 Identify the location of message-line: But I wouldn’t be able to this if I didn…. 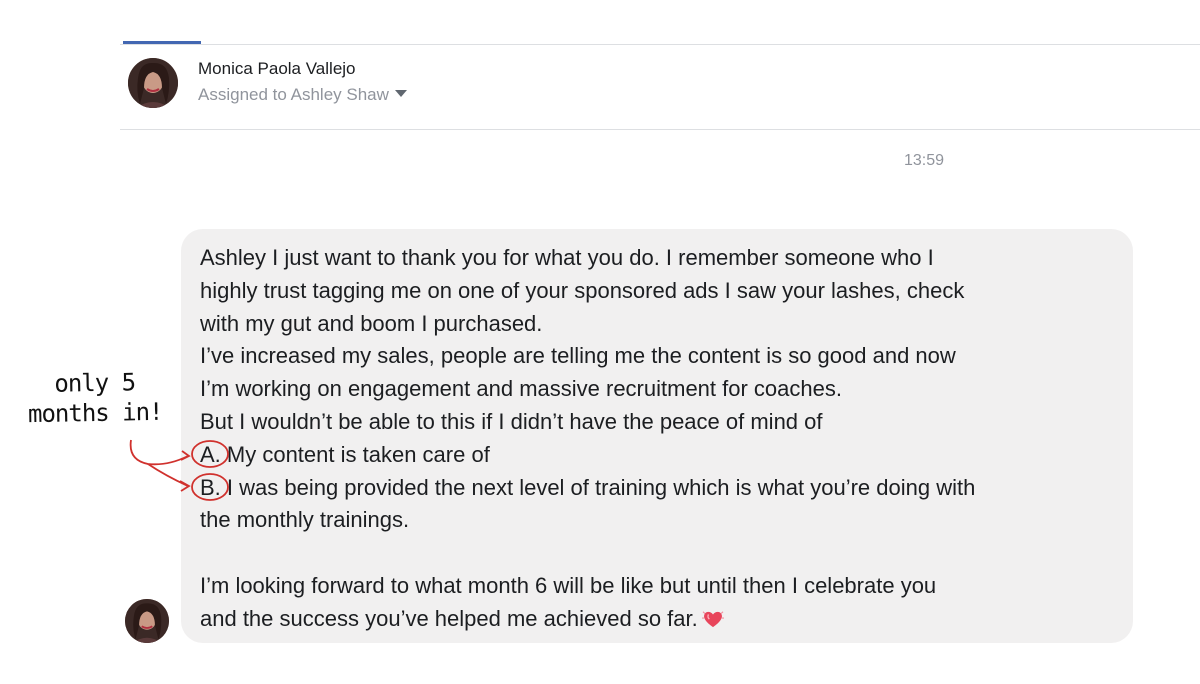
(511, 421).